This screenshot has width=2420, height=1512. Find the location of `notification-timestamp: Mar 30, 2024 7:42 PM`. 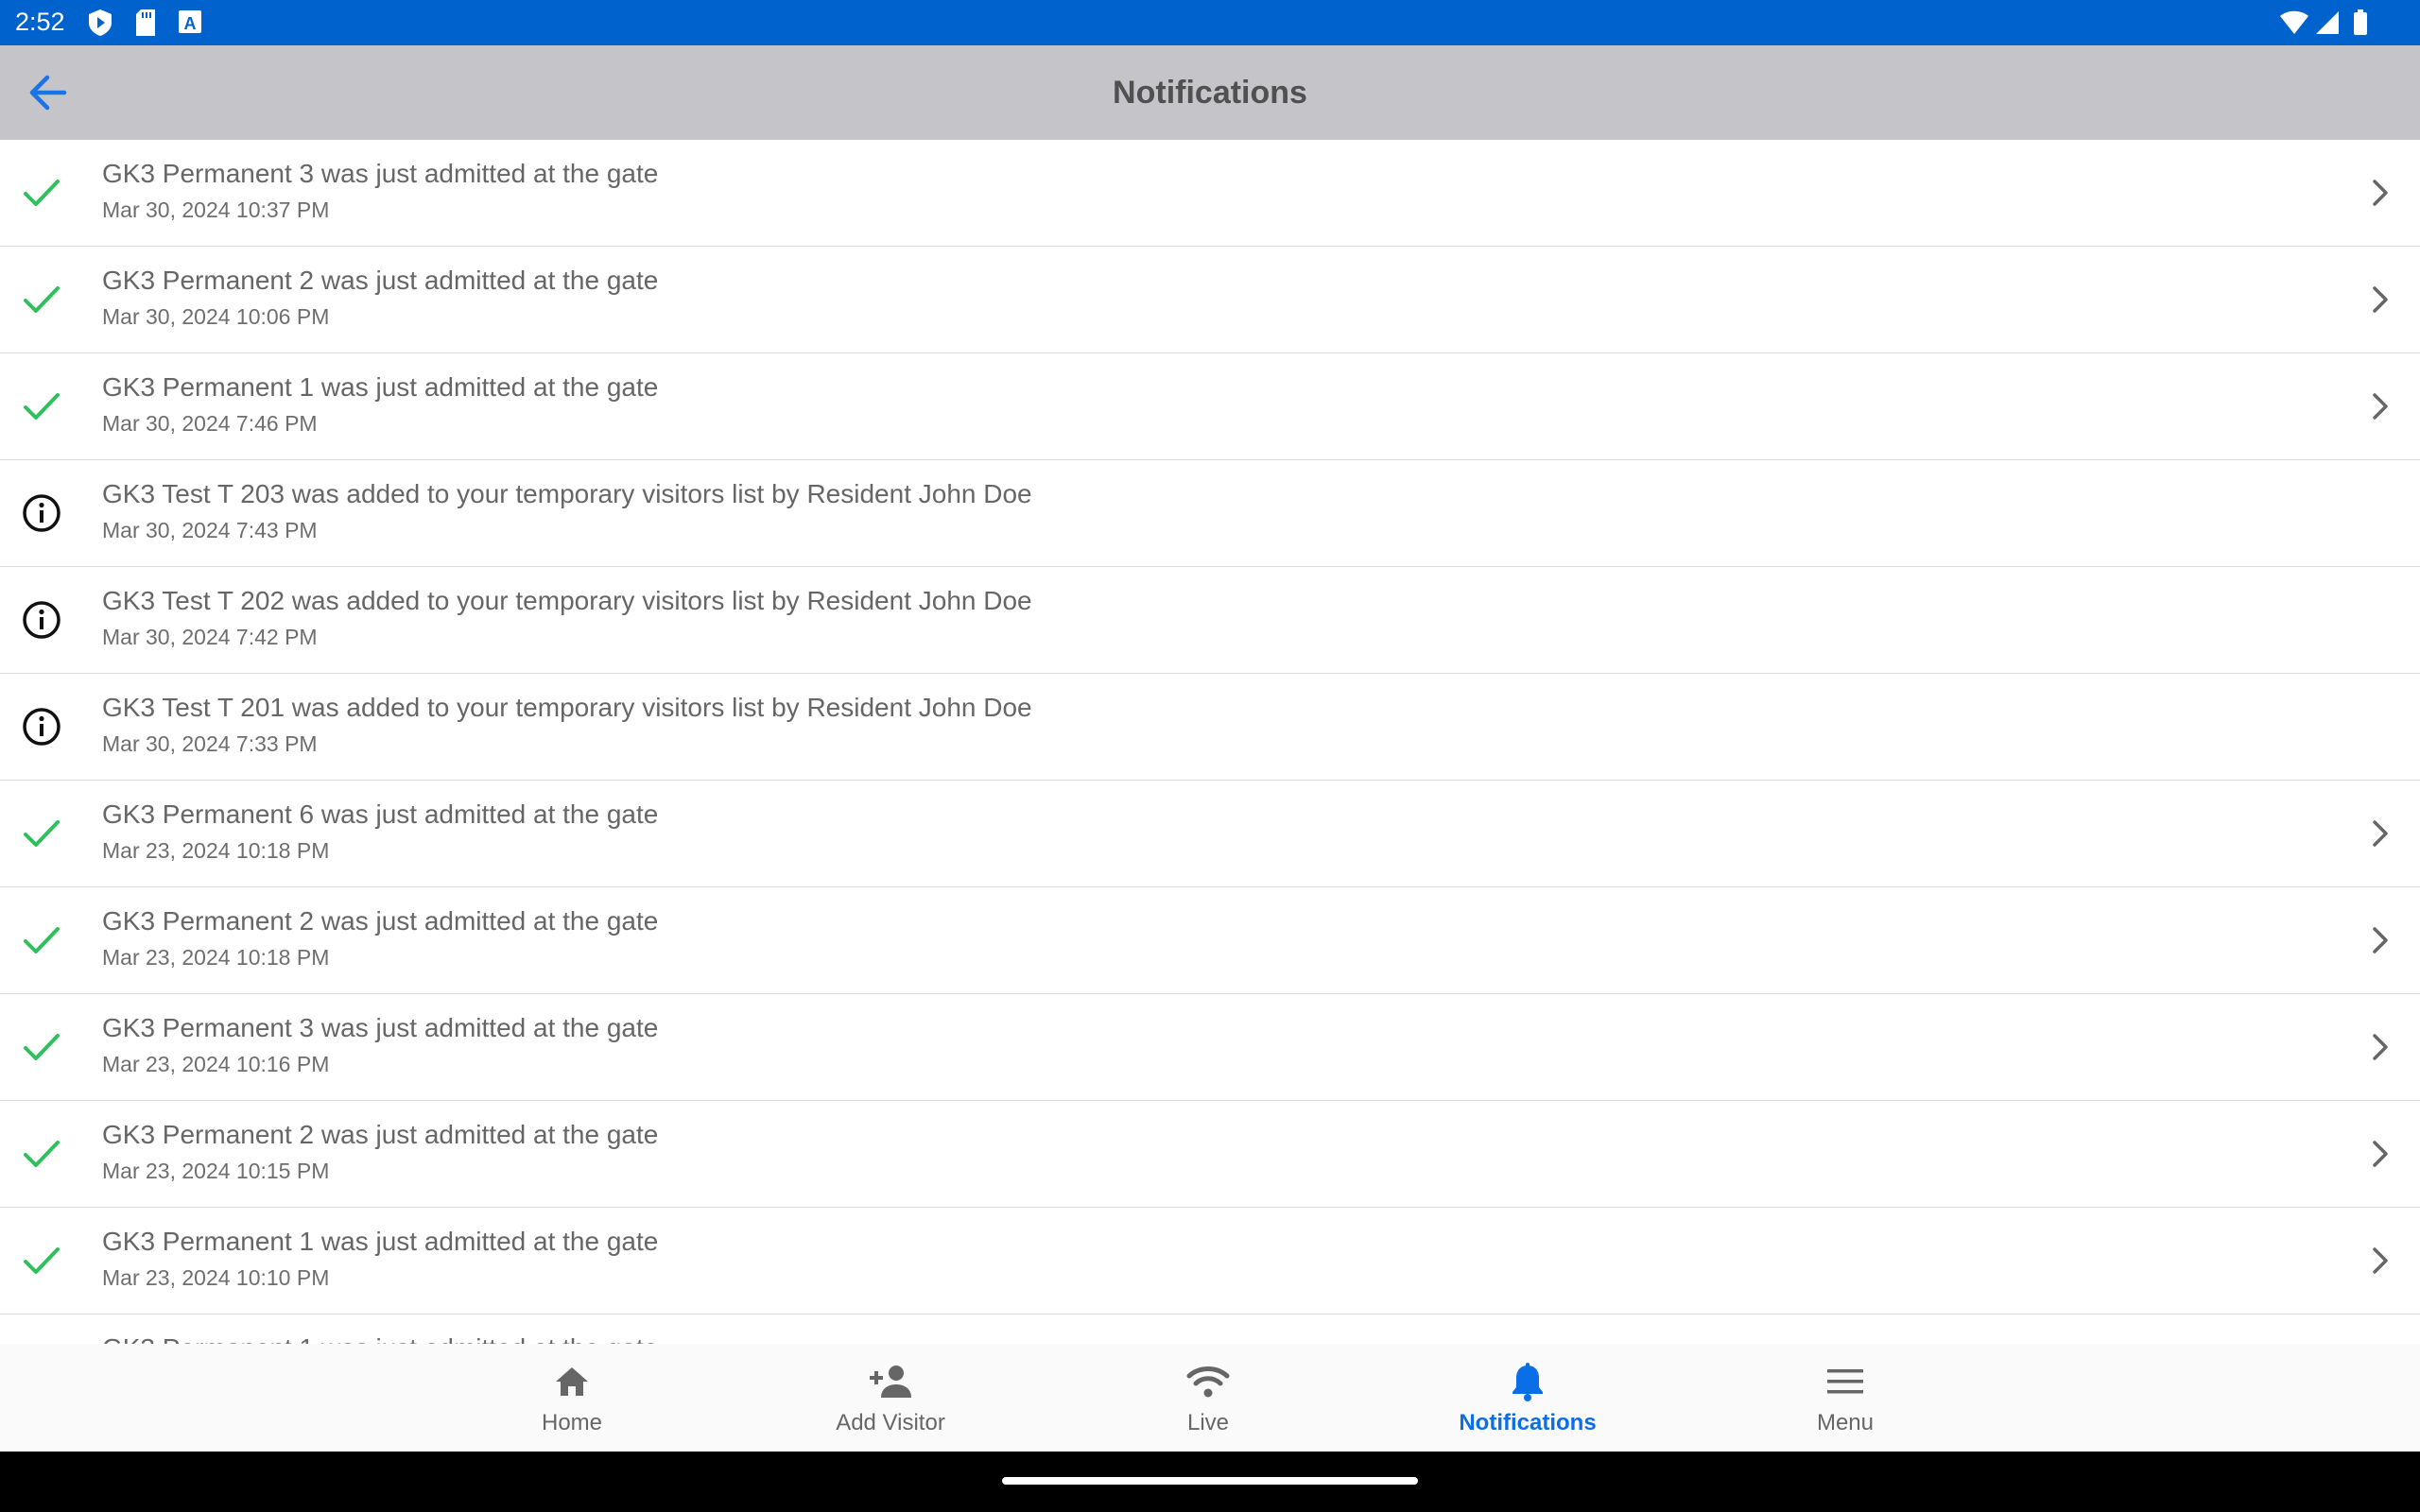

notification-timestamp: Mar 30, 2024 7:42 PM is located at coordinates (210, 637).